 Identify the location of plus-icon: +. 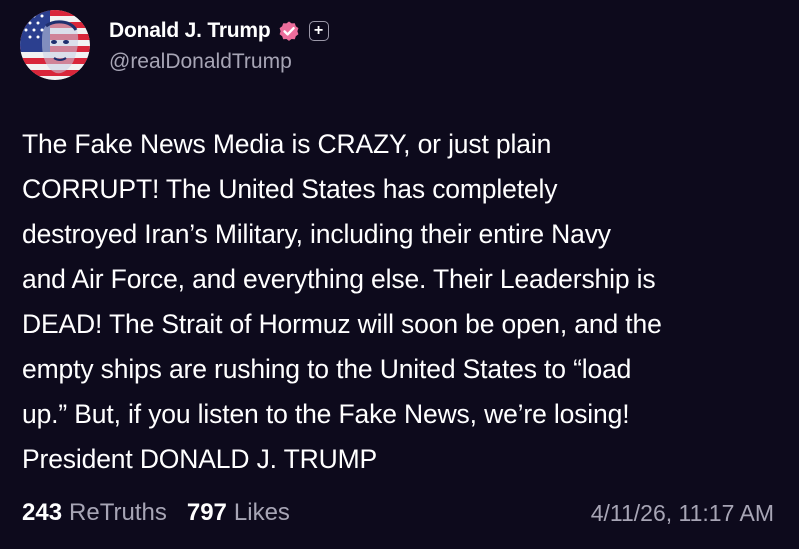
(318, 31).